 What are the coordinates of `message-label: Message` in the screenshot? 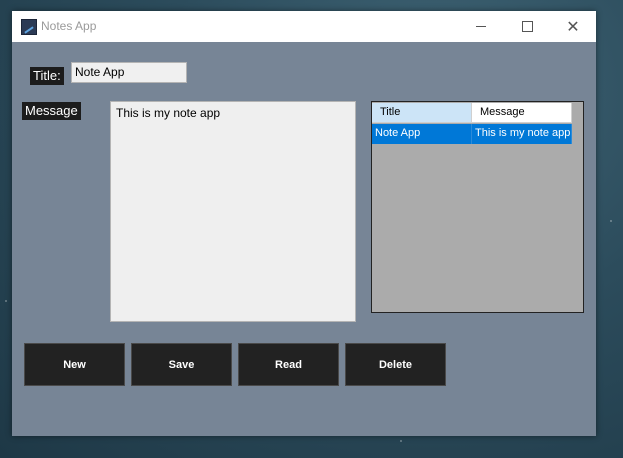 It's located at (51, 111).